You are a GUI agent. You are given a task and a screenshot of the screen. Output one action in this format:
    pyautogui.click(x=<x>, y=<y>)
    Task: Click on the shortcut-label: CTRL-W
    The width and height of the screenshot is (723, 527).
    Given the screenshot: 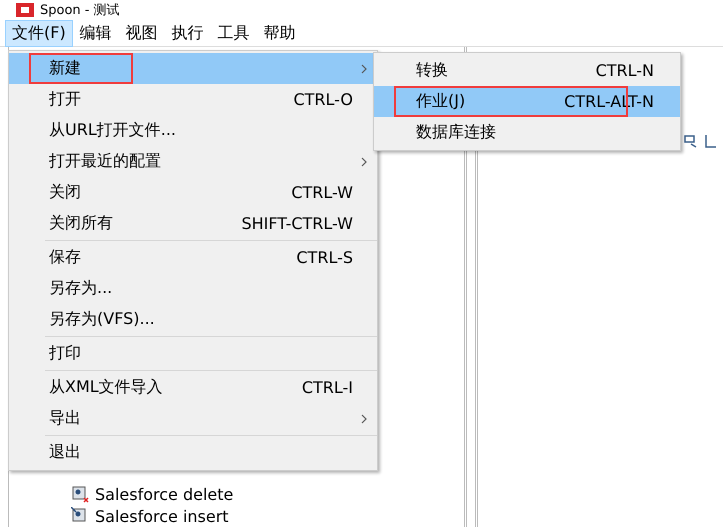 What is the action you would take?
    pyautogui.click(x=322, y=192)
    